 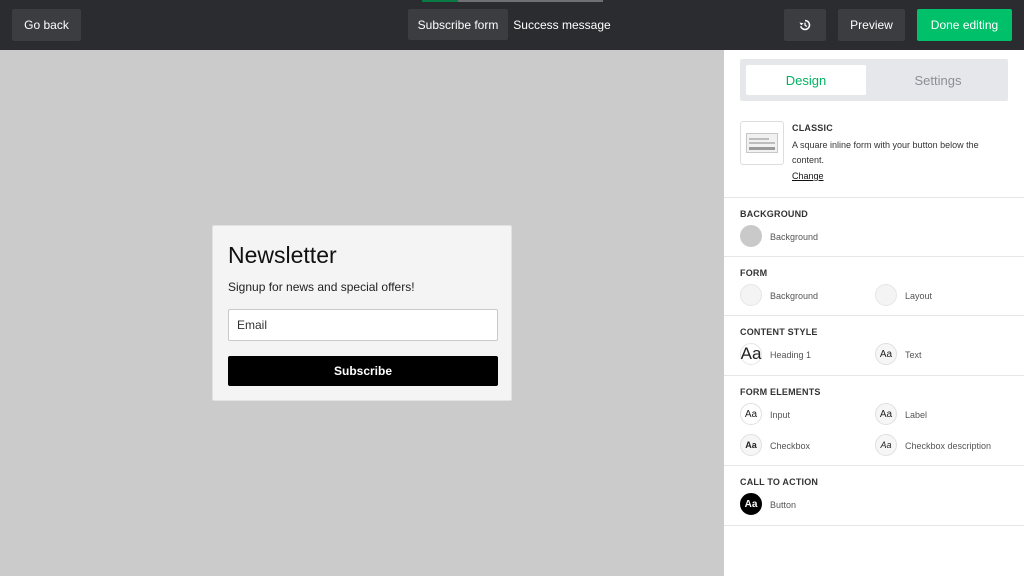 I want to click on history-icon, so click(x=805, y=25).